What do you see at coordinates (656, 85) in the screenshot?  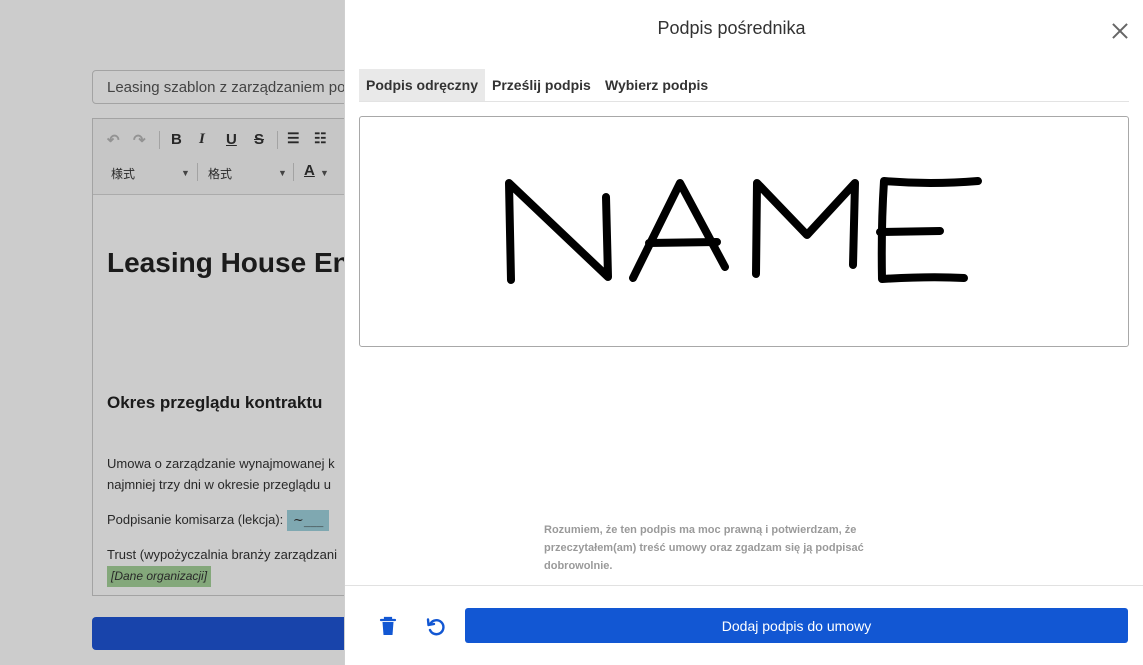 I see `tab-choose-signature: Wybierz podpis` at bounding box center [656, 85].